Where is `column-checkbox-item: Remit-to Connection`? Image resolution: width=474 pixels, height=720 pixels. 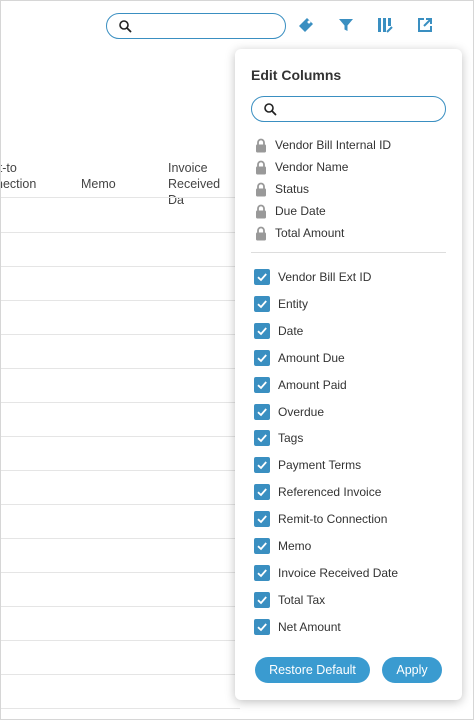
column-checkbox-item: Remit-to Connection is located at coordinates (320, 519).